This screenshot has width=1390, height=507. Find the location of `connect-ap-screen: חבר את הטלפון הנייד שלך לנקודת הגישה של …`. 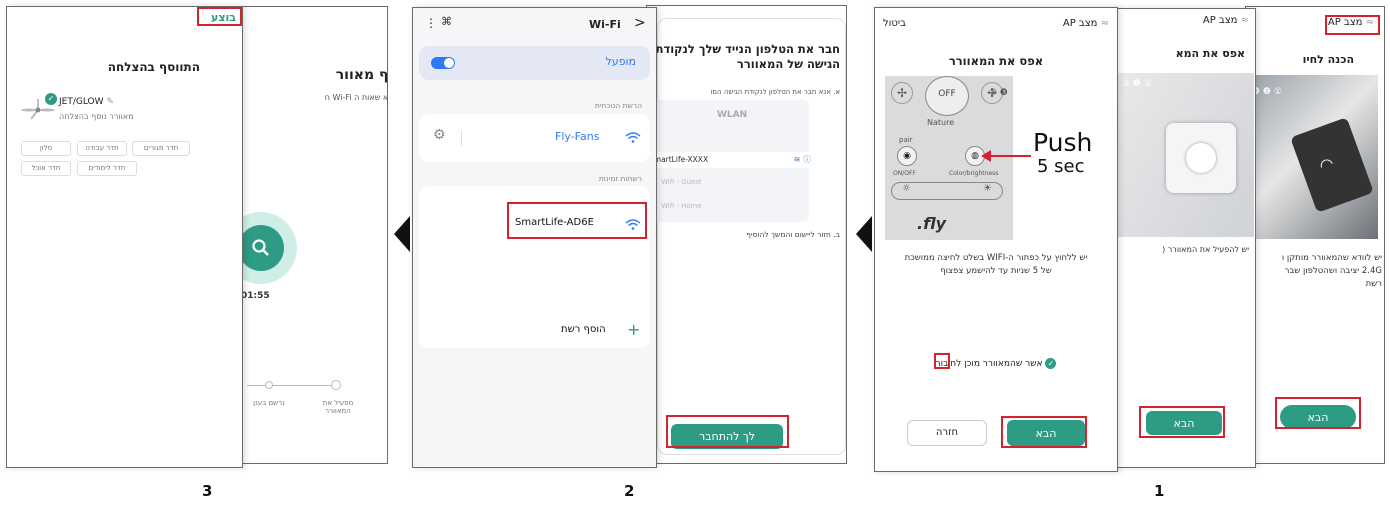

connect-ap-screen: חבר את הטלפון הנייד שלך לנקודת הגישה של … is located at coordinates (746, 234).